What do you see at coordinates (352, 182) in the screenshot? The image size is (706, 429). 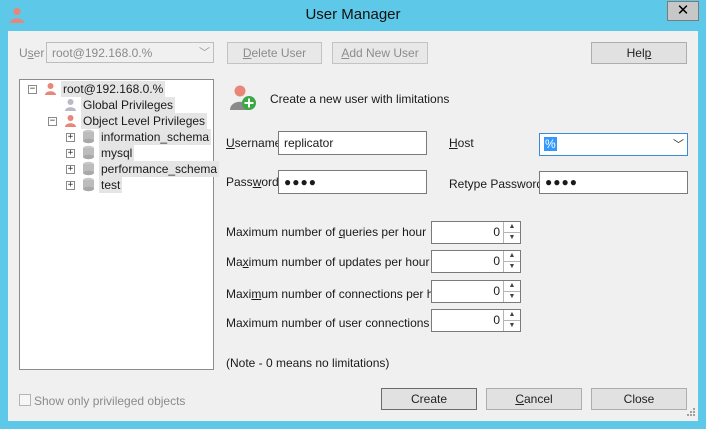 I see `password-input: ●●●●` at bounding box center [352, 182].